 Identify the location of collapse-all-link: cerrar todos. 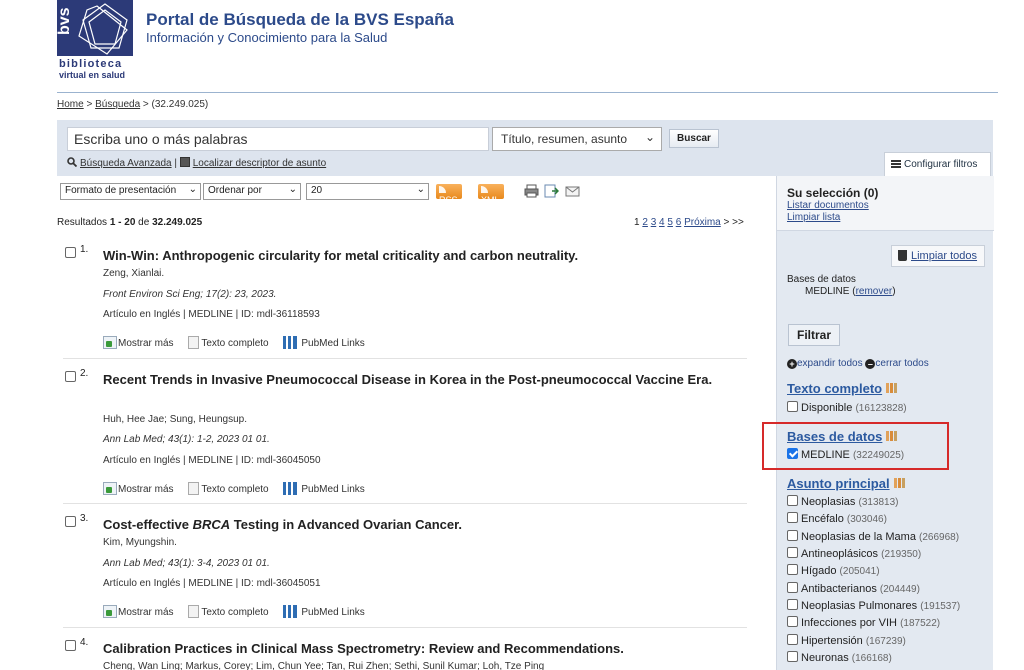
(901, 363).